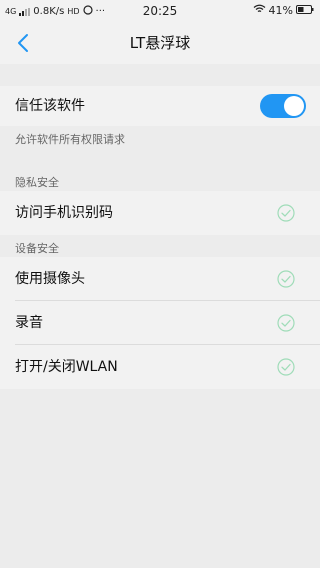 This screenshot has width=320, height=568. I want to click on device-id-label: 访问手机识别码, so click(64, 213).